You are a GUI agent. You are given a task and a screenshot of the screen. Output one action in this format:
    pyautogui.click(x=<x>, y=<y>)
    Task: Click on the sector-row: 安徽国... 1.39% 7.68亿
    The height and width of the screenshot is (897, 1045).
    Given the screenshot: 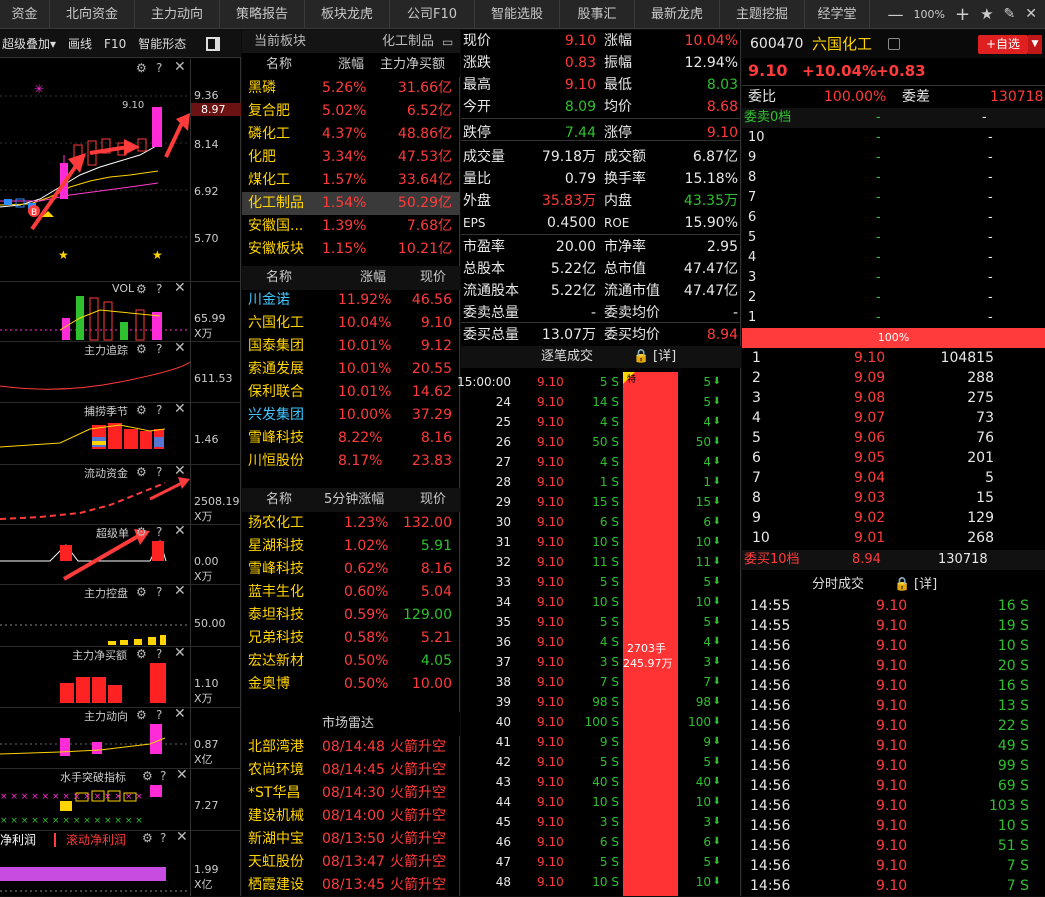 What is the action you would take?
    pyautogui.click(x=351, y=226)
    